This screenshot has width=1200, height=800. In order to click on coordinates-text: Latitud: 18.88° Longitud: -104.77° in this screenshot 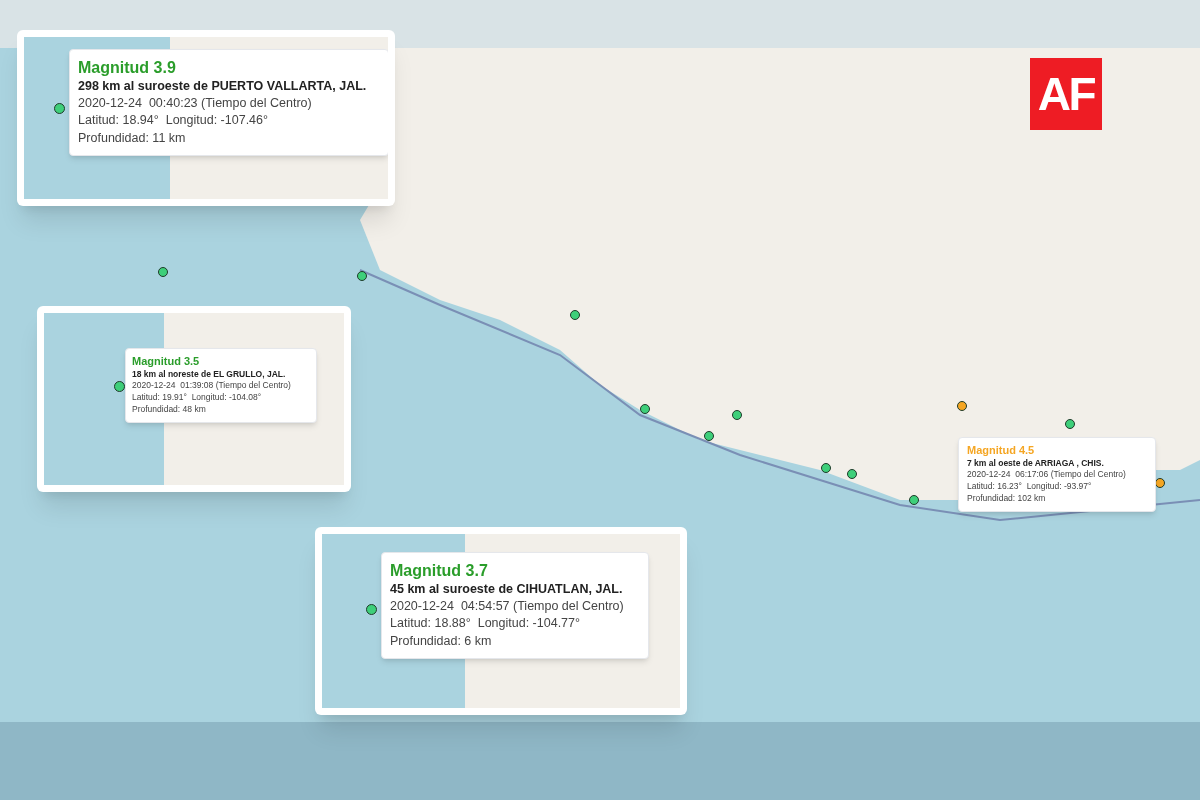, I will do `click(485, 624)`.